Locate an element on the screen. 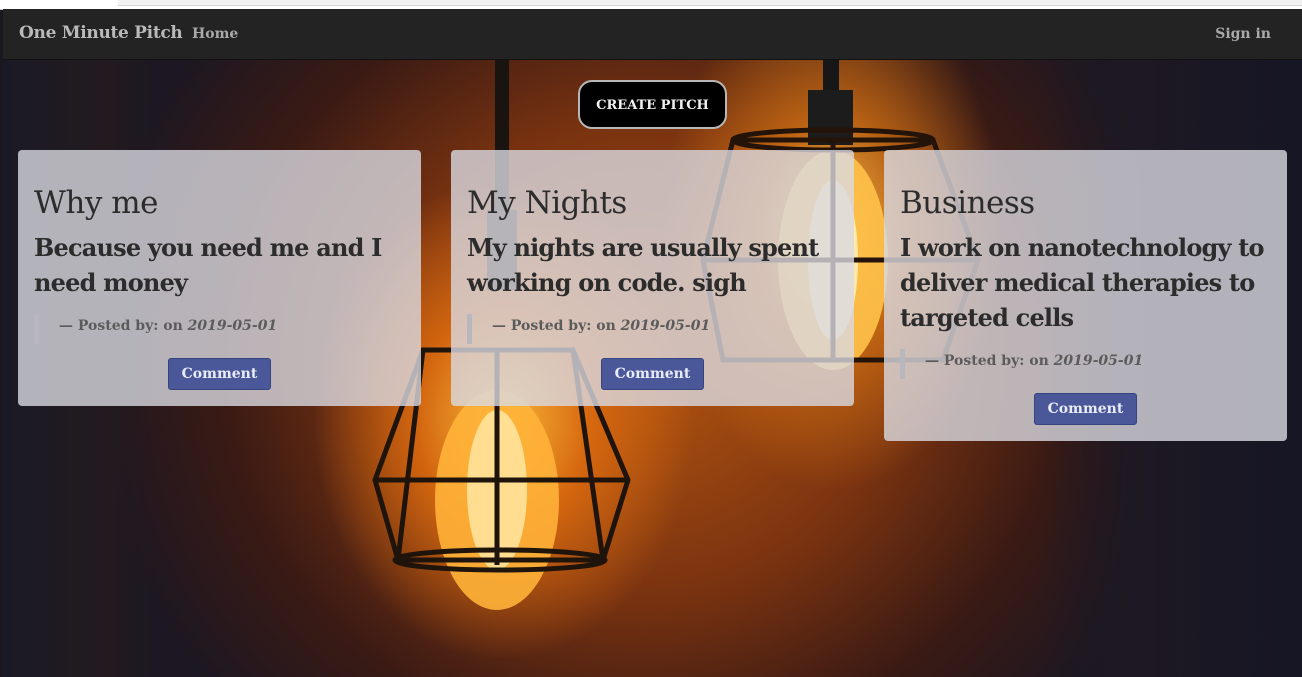  pitch-category: Business is located at coordinates (967, 203).